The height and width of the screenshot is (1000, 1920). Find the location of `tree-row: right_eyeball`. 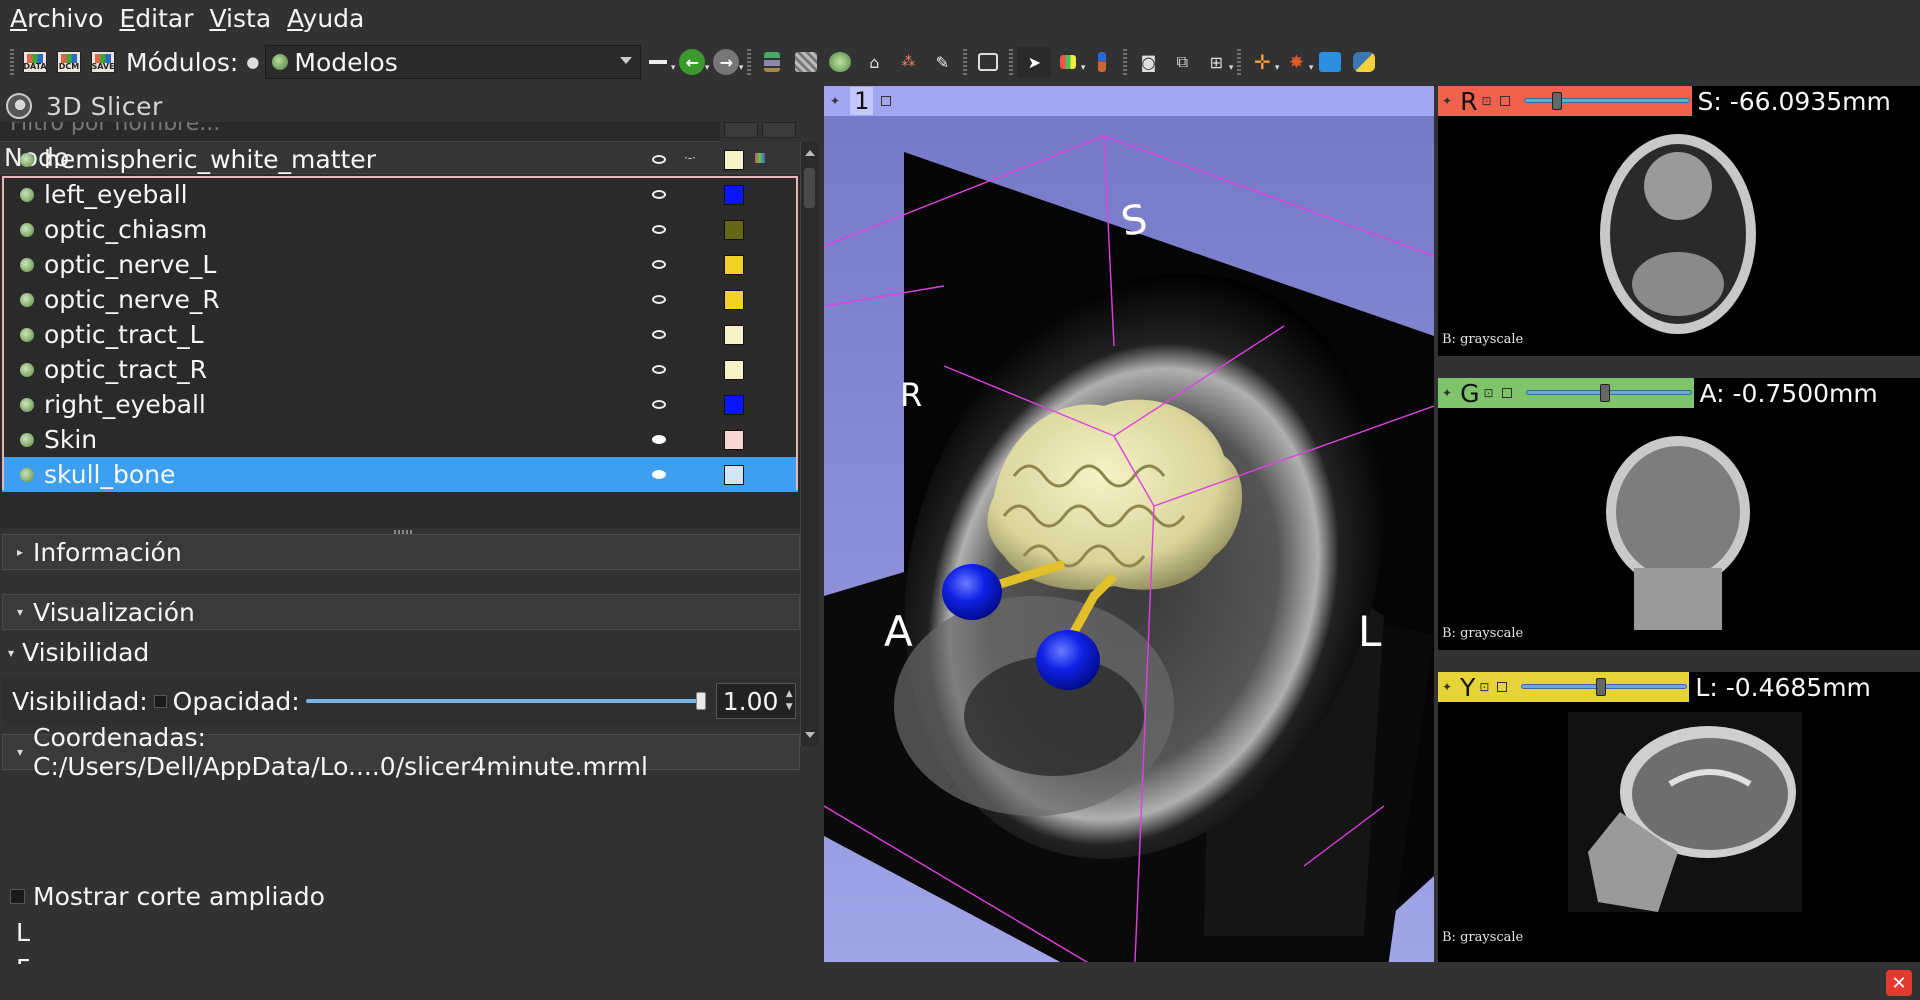

tree-row: right_eyeball is located at coordinates (400, 404).